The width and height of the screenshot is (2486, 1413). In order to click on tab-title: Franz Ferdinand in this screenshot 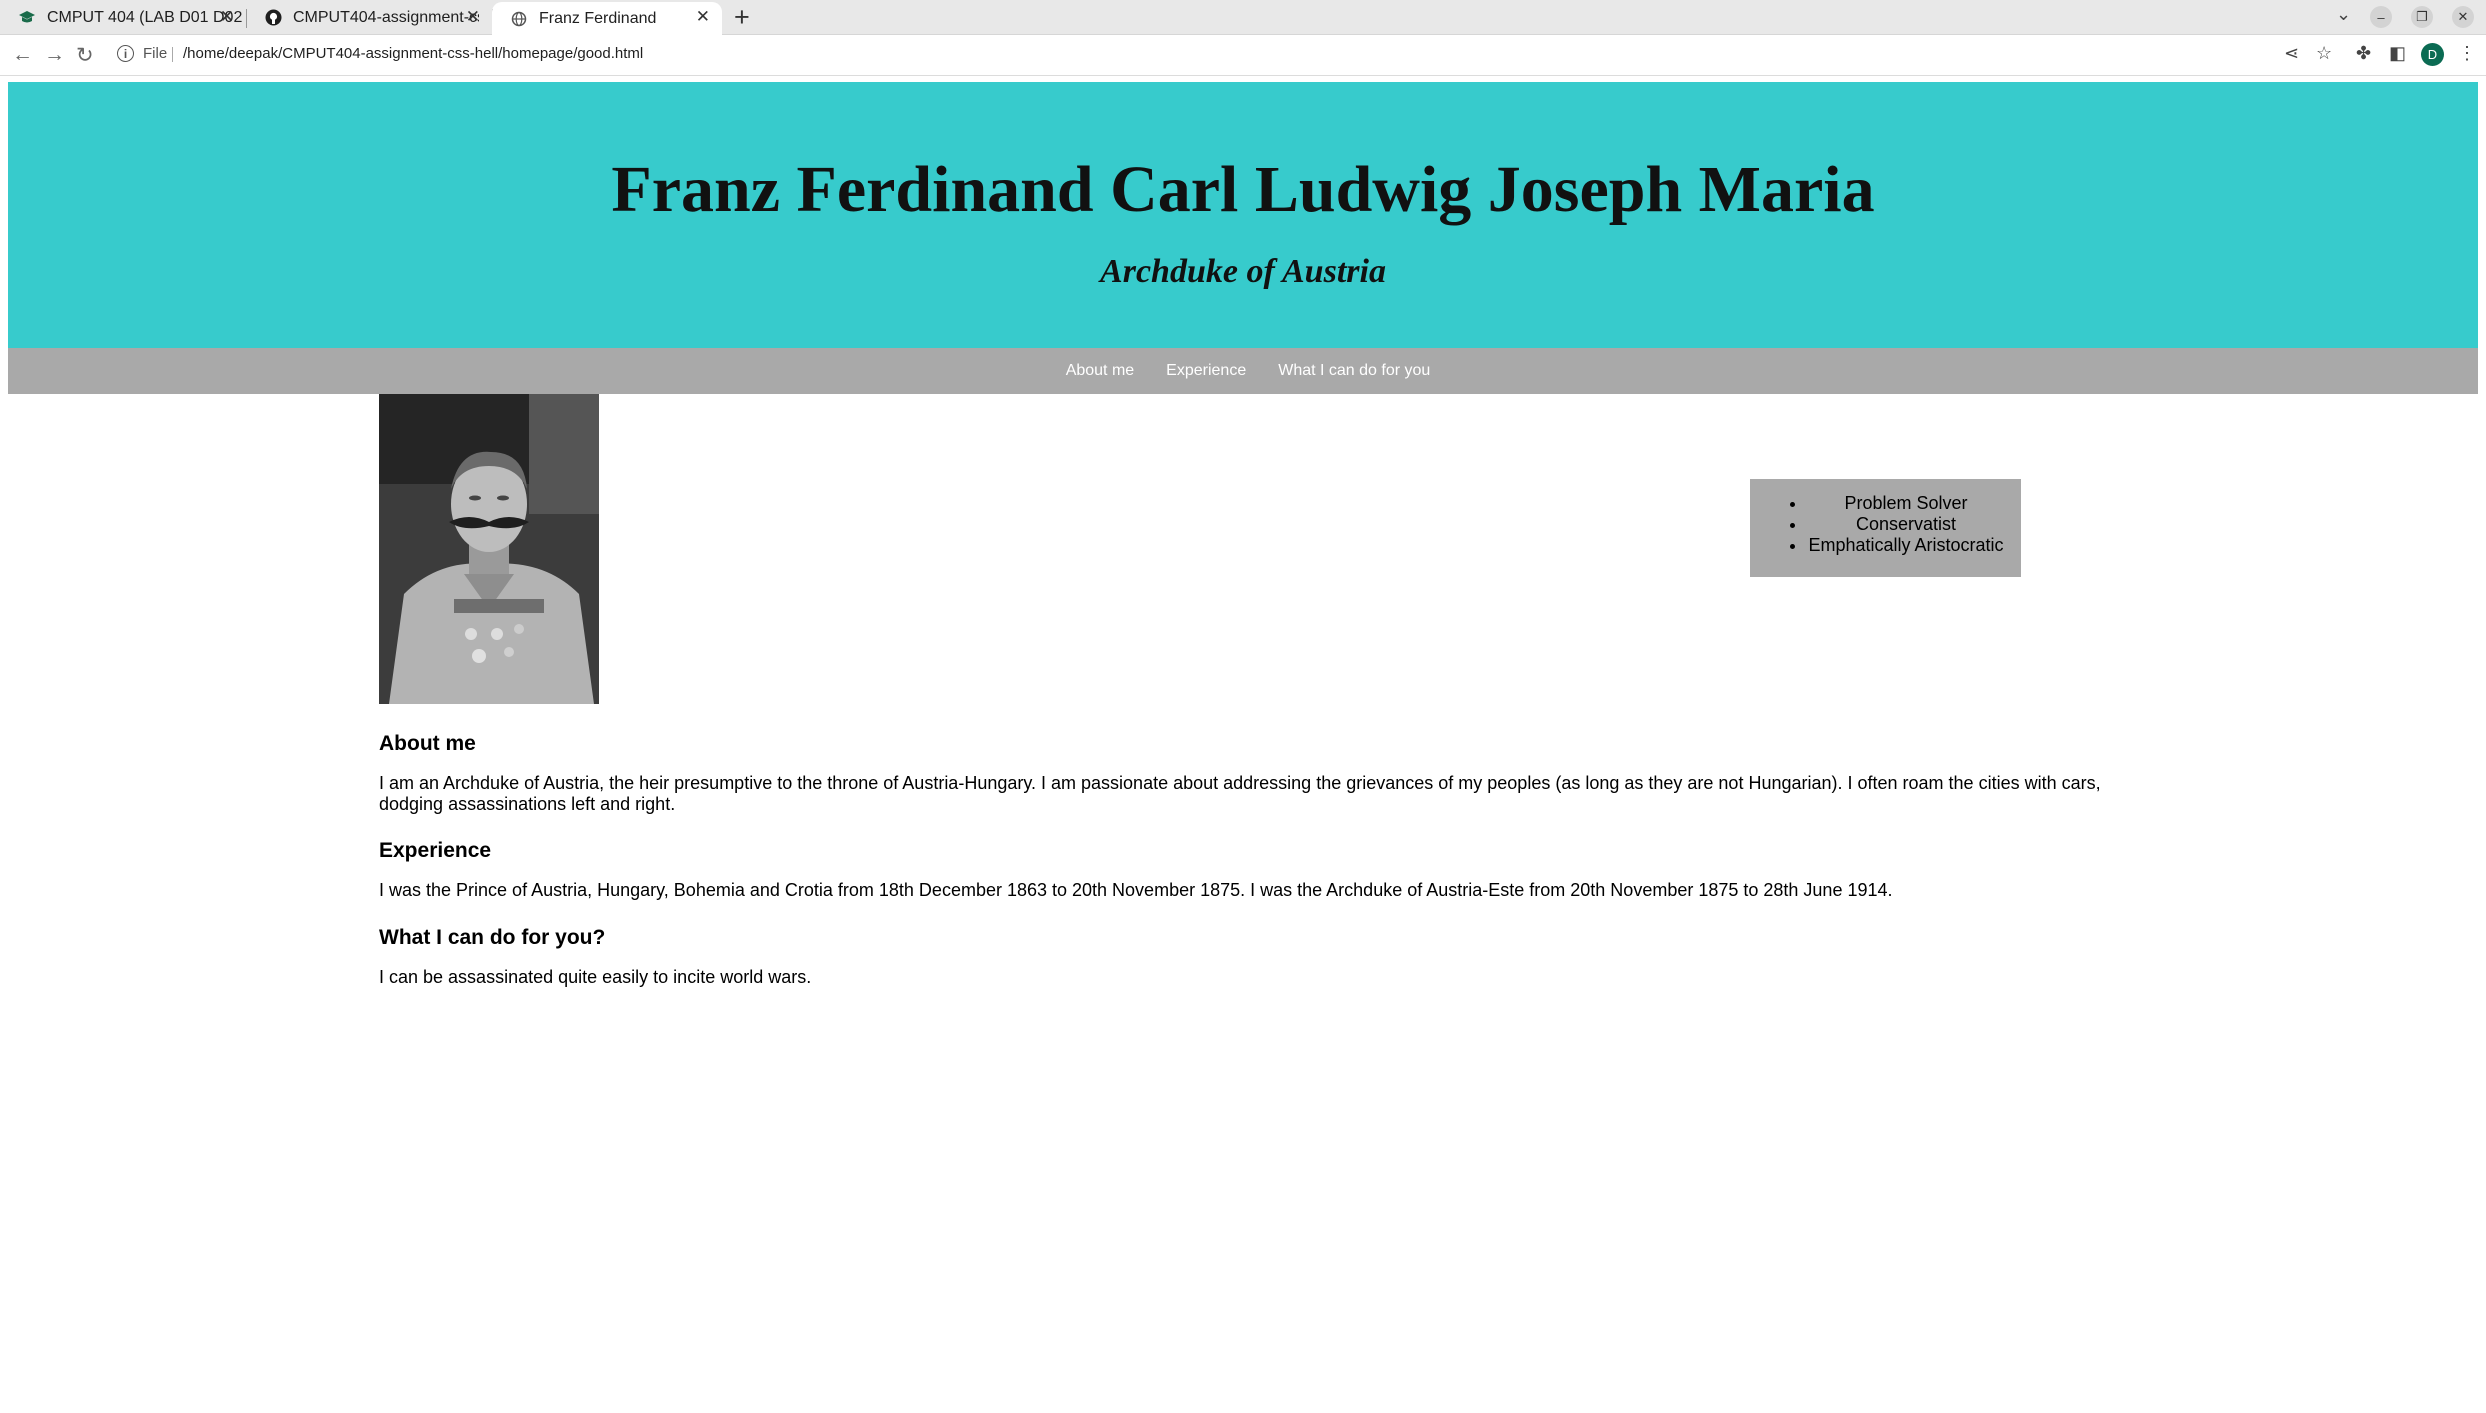, I will do `click(598, 18)`.